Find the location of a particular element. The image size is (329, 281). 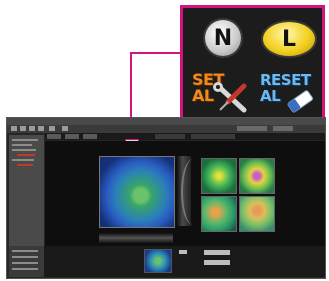

set-al-button: SET AL is located at coordinates (222, 92).